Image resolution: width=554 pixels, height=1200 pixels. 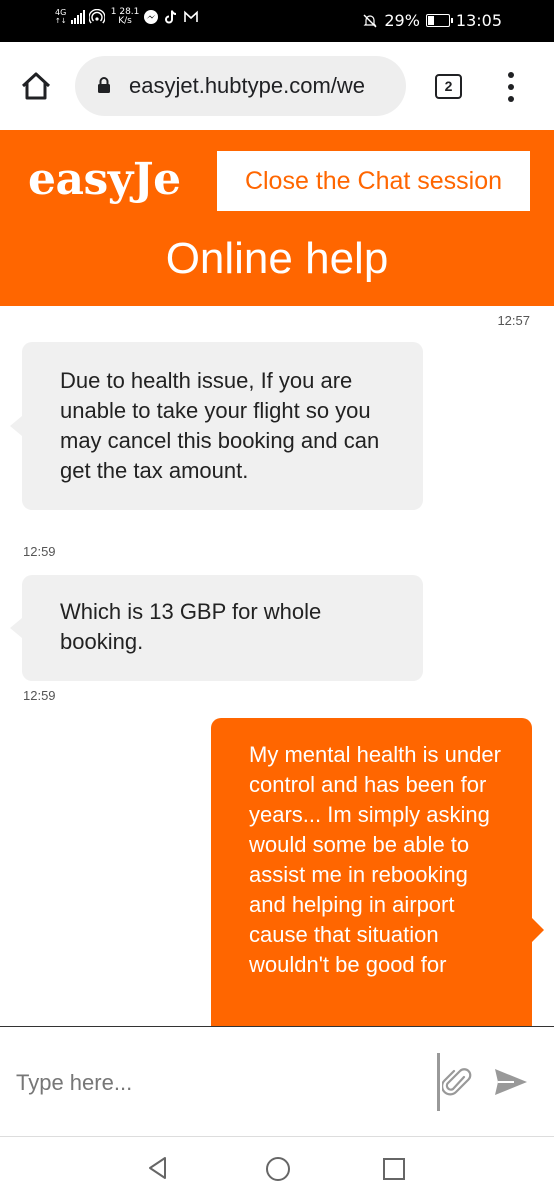 I want to click on browser-toolbar: easyjet.hubtype.com/we 2, so click(x=277, y=86).